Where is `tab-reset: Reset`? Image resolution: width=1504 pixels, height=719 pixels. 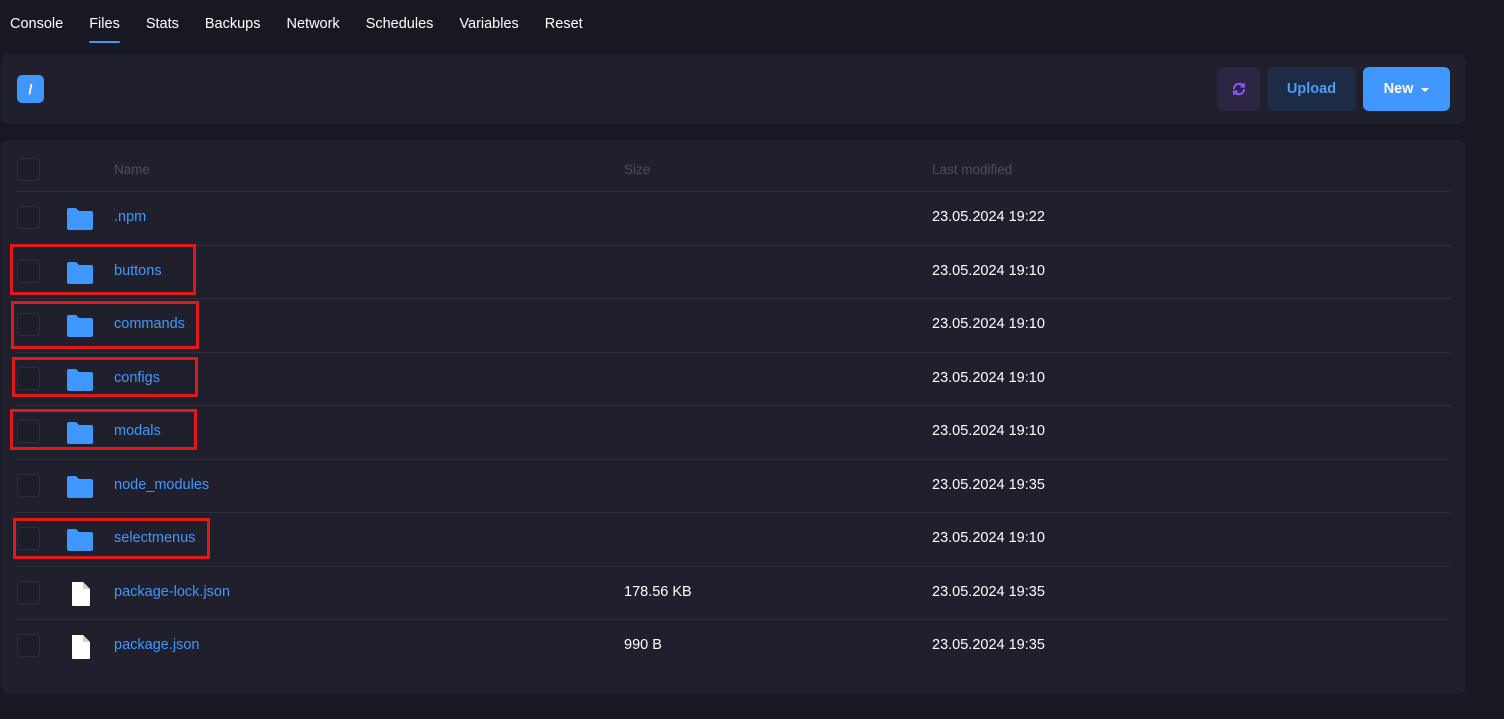
tab-reset: Reset is located at coordinates (564, 21).